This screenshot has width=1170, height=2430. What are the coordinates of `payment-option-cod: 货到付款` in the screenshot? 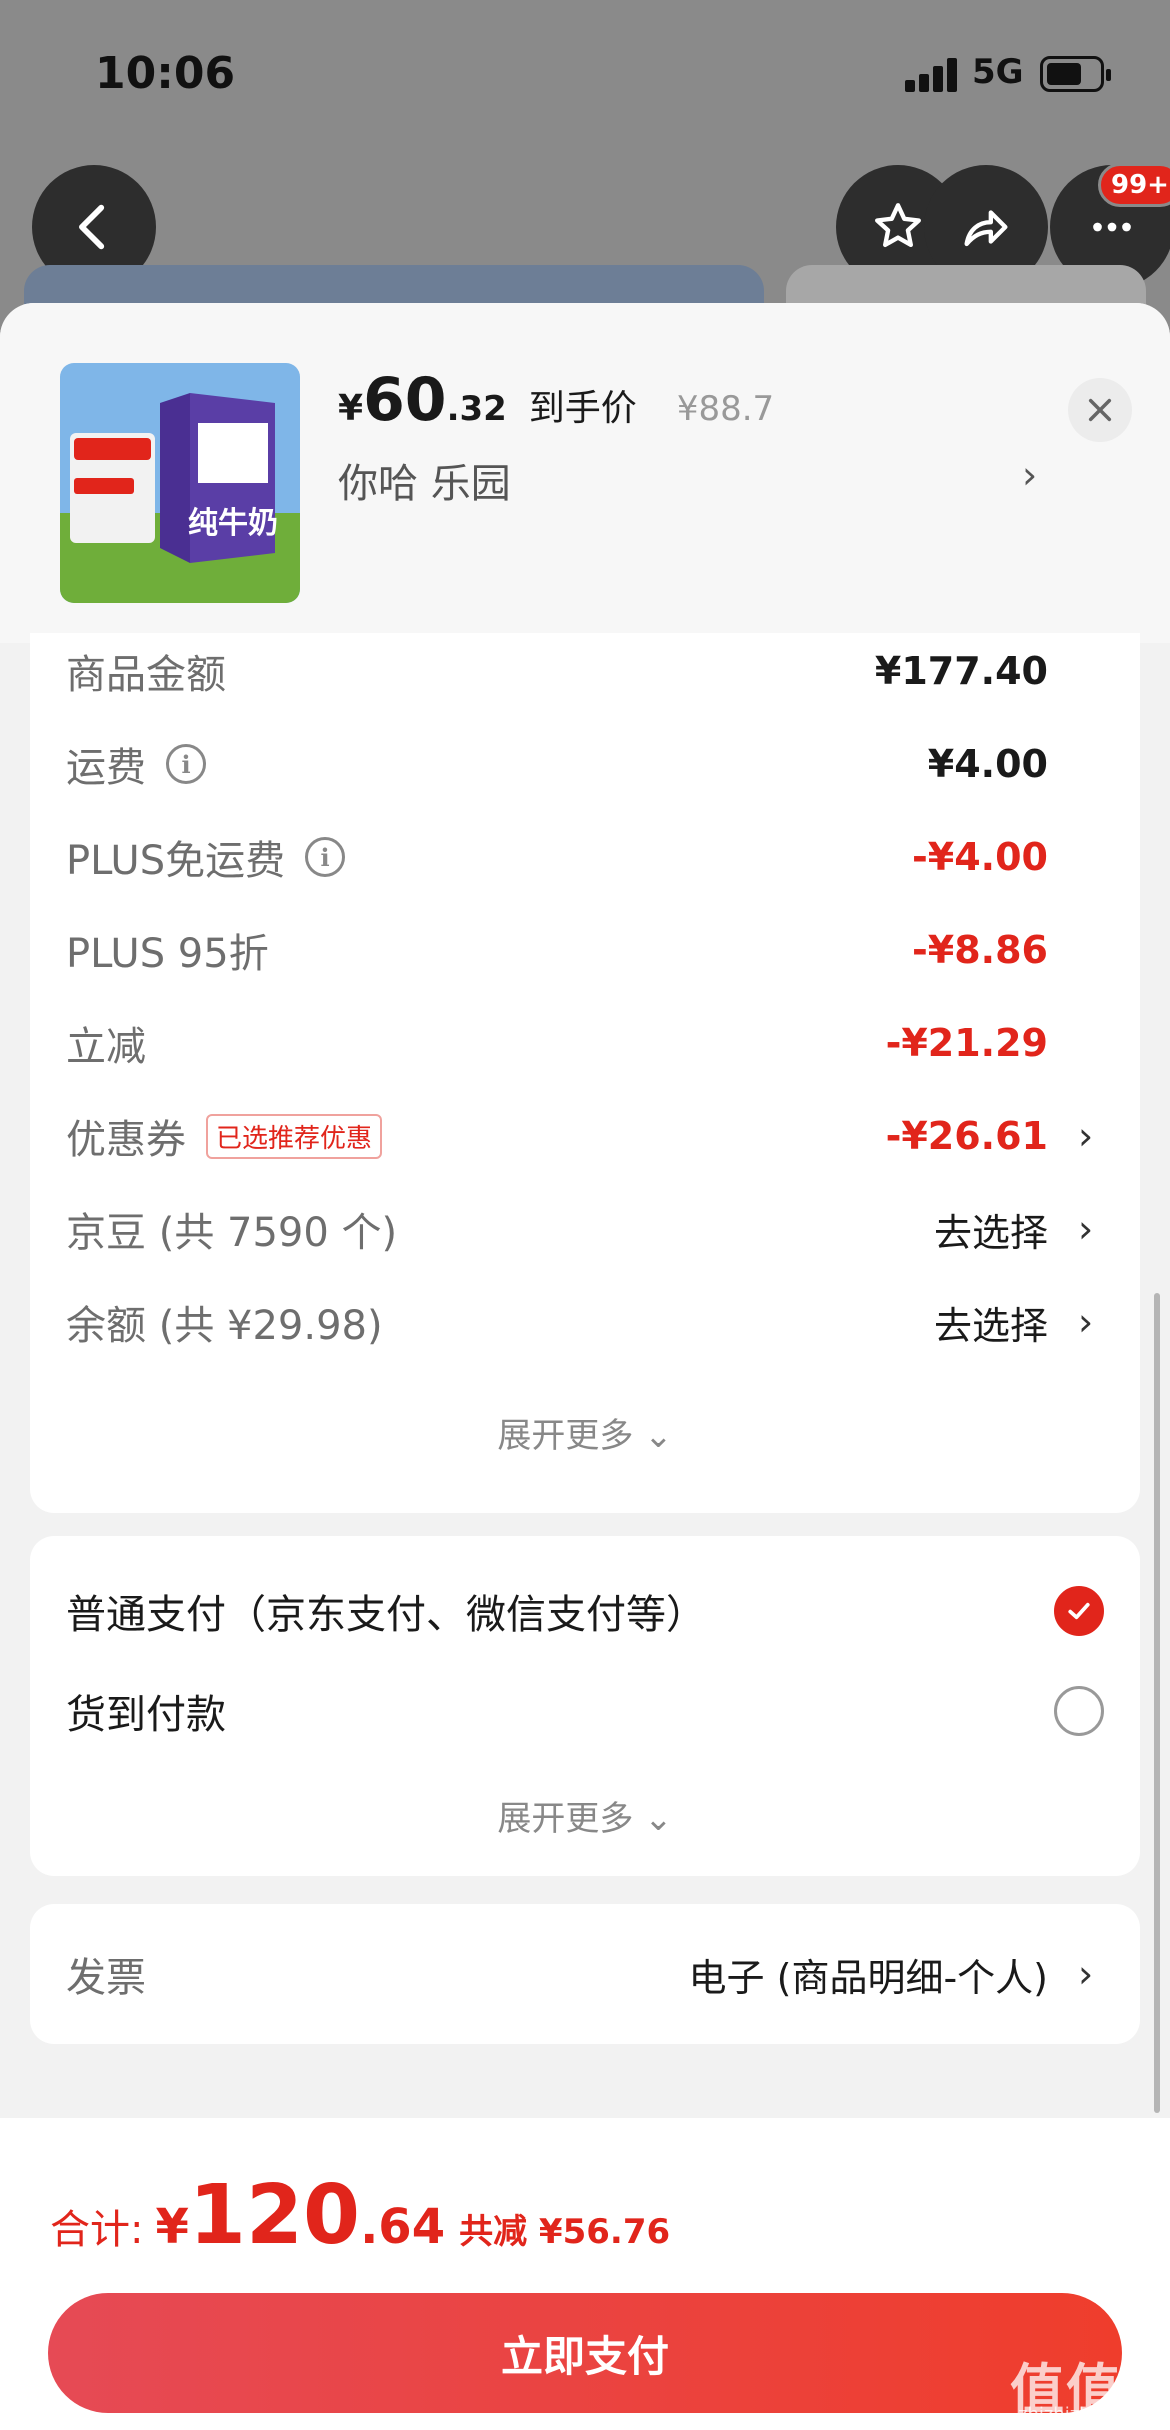 It's located at (585, 1711).